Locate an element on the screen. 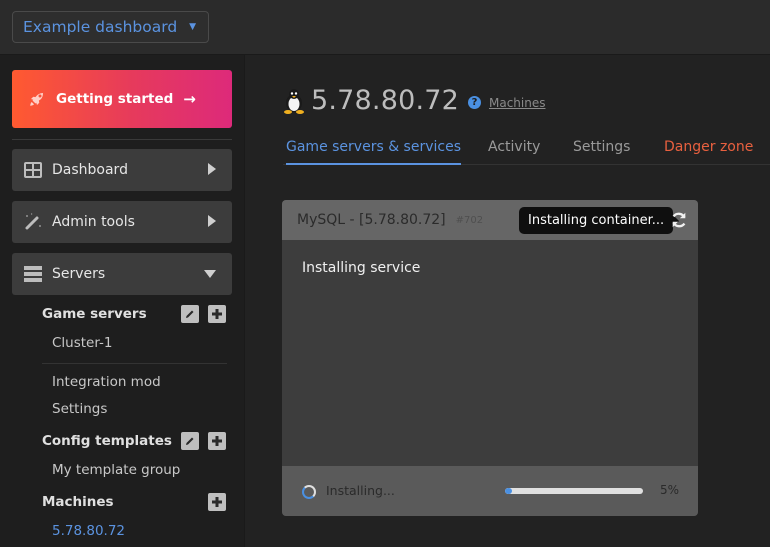  page-title: 5.78.80.72 is located at coordinates (385, 100).